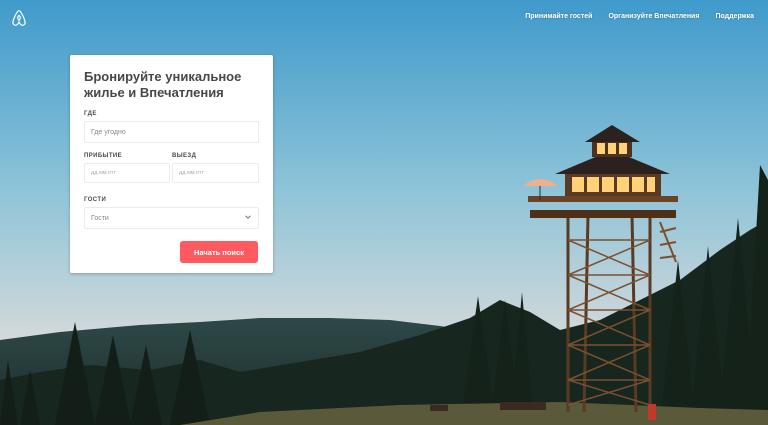 This screenshot has width=768, height=425. I want to click on checkin-date-input: дд.мм.гггг, so click(127, 173).